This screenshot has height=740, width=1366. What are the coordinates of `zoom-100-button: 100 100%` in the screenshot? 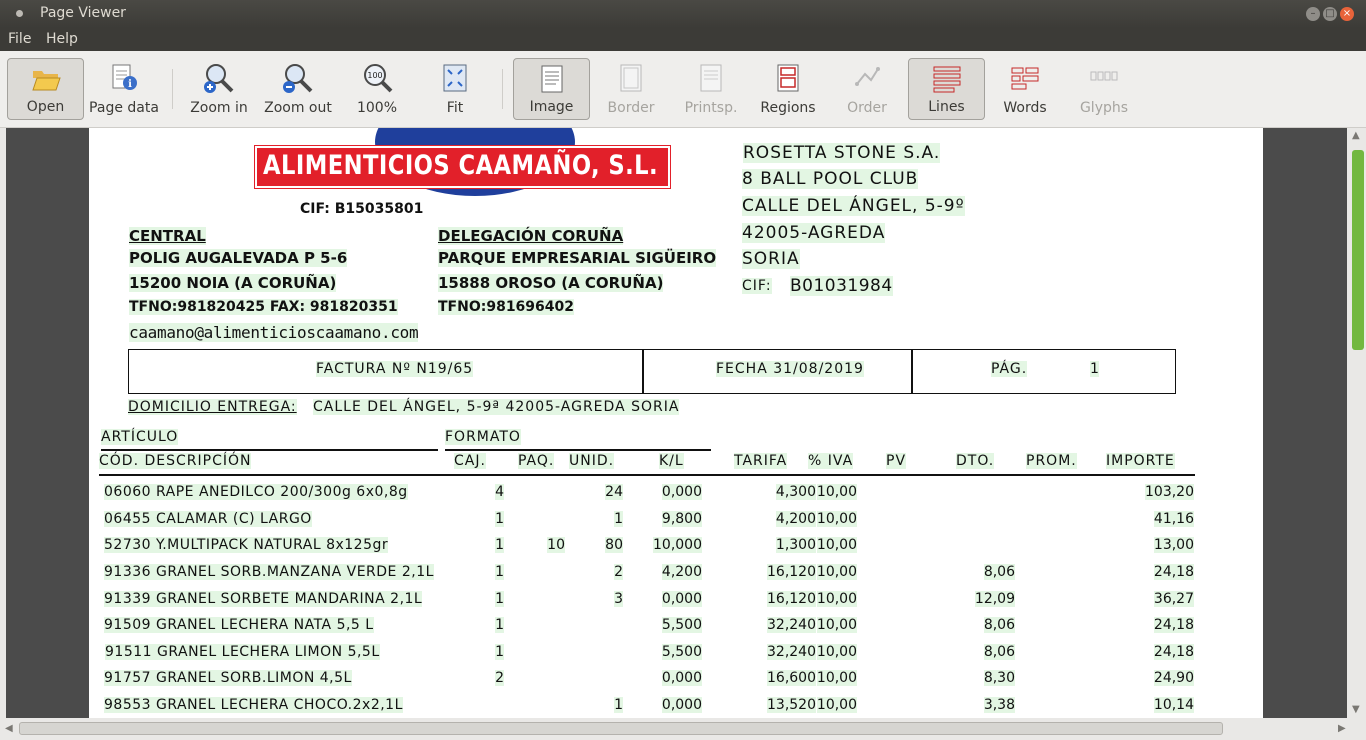 It's located at (377, 89).